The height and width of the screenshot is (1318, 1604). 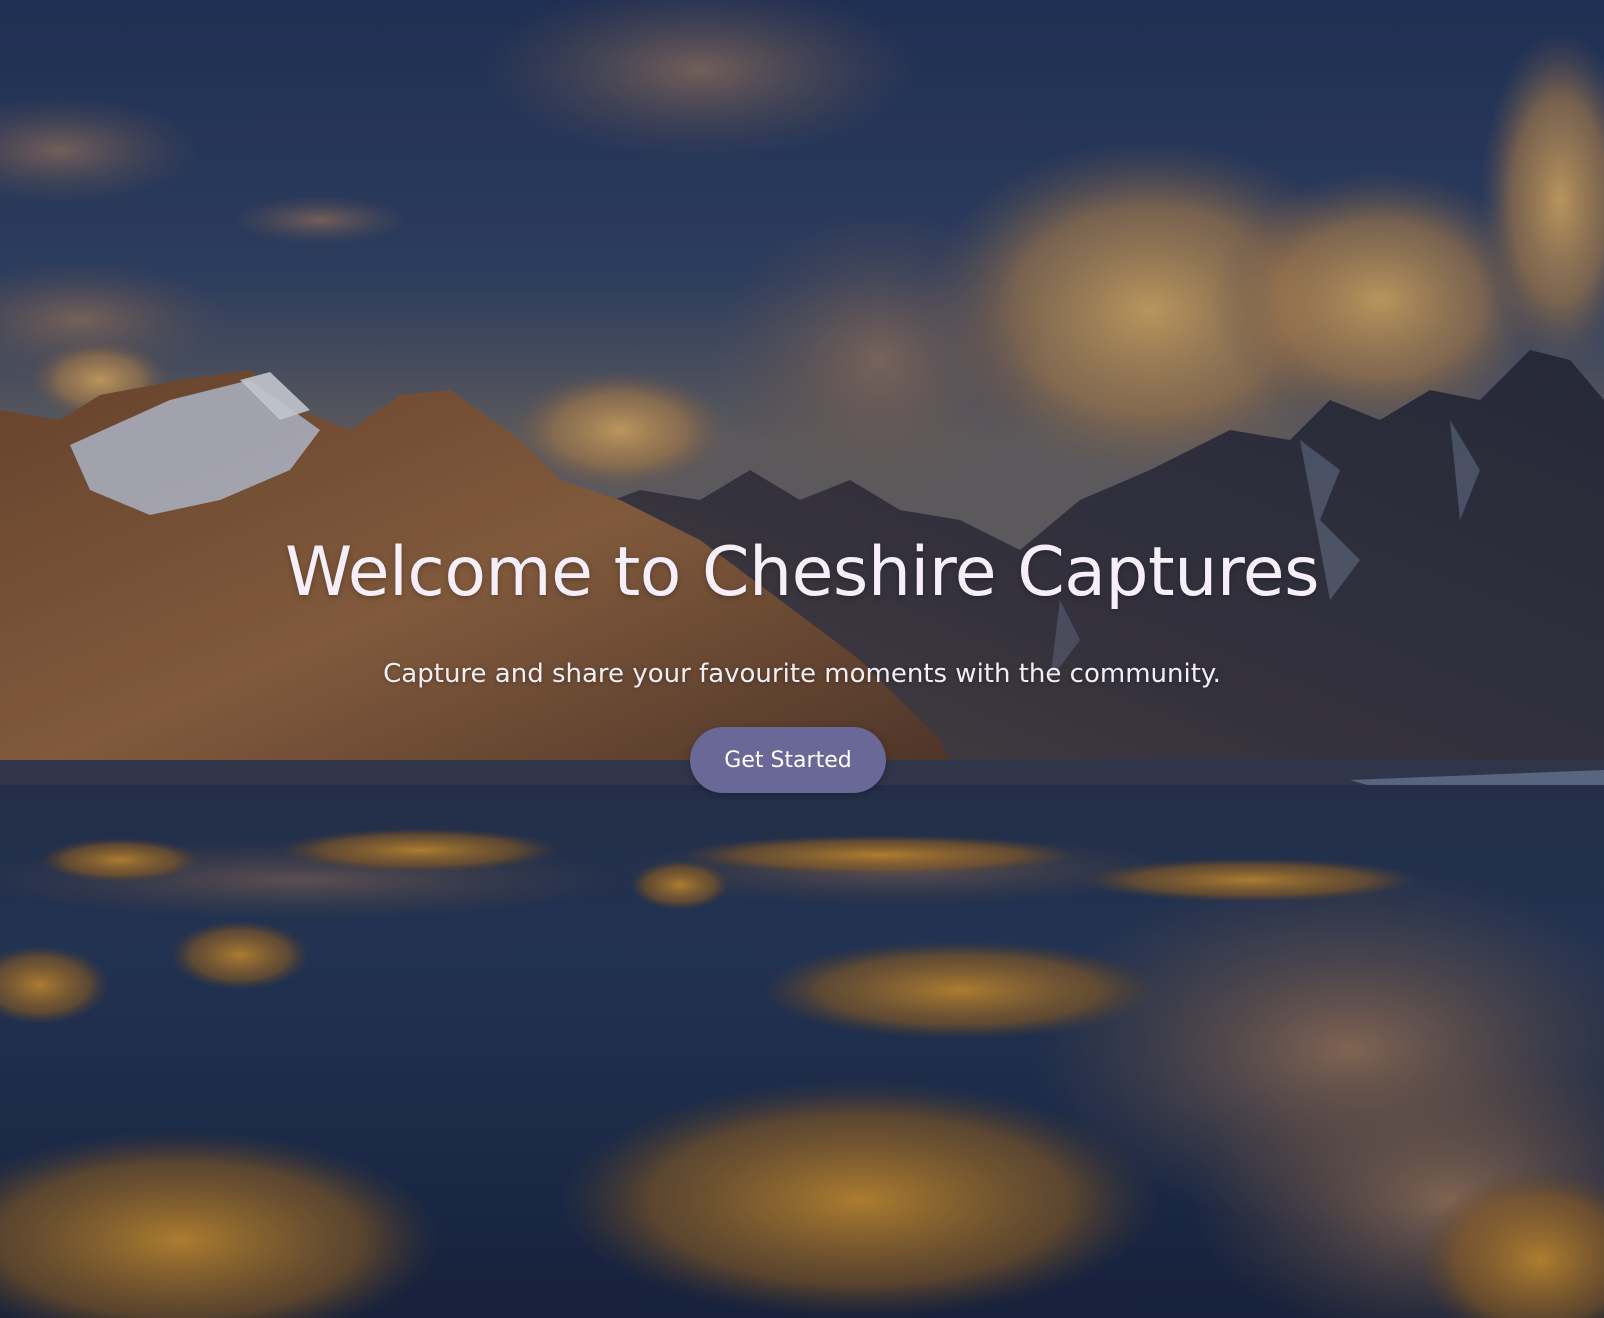 What do you see at coordinates (788, 760) in the screenshot?
I see `get-started-button: Get Started` at bounding box center [788, 760].